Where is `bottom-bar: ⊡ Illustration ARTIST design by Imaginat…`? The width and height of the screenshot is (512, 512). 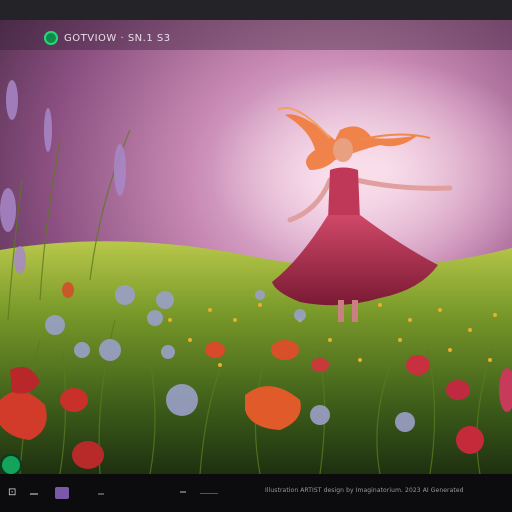 bottom-bar: ⊡ Illustration ARTIST design by Imaginat… is located at coordinates (256, 493).